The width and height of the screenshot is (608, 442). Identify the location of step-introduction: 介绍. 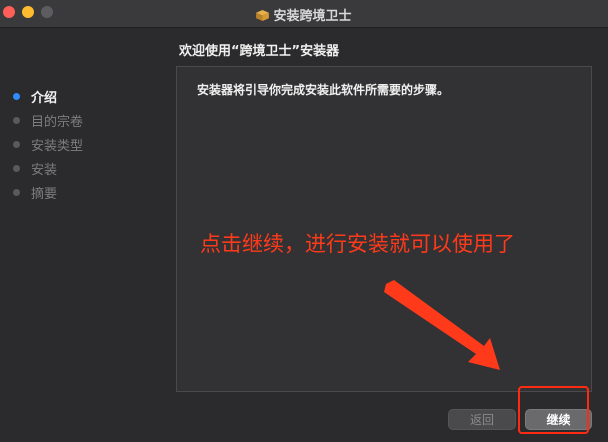
(48, 96).